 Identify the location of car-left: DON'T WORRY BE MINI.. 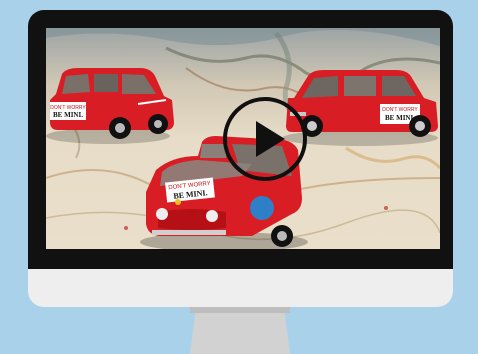
(110, 106).